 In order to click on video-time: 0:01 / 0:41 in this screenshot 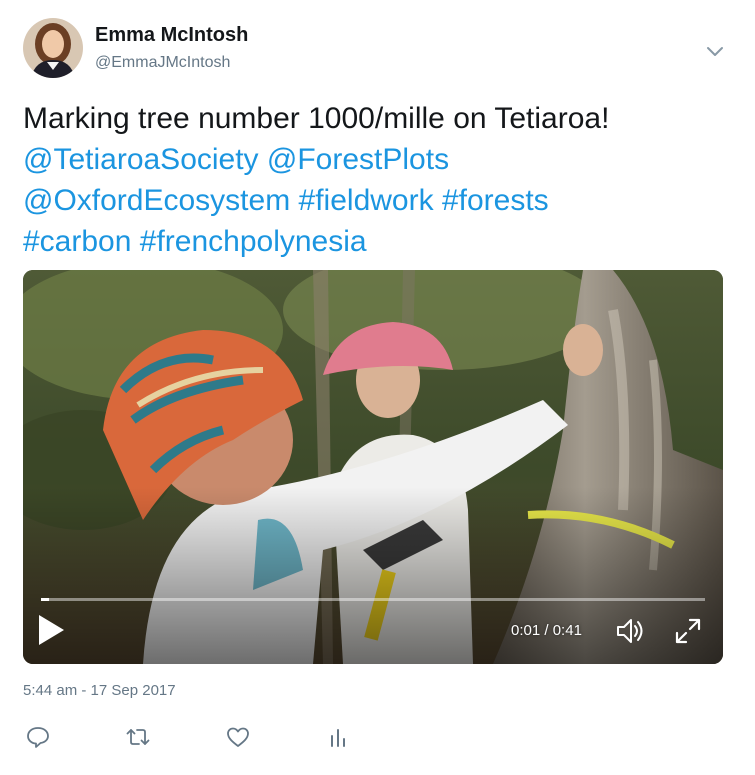, I will do `click(546, 630)`.